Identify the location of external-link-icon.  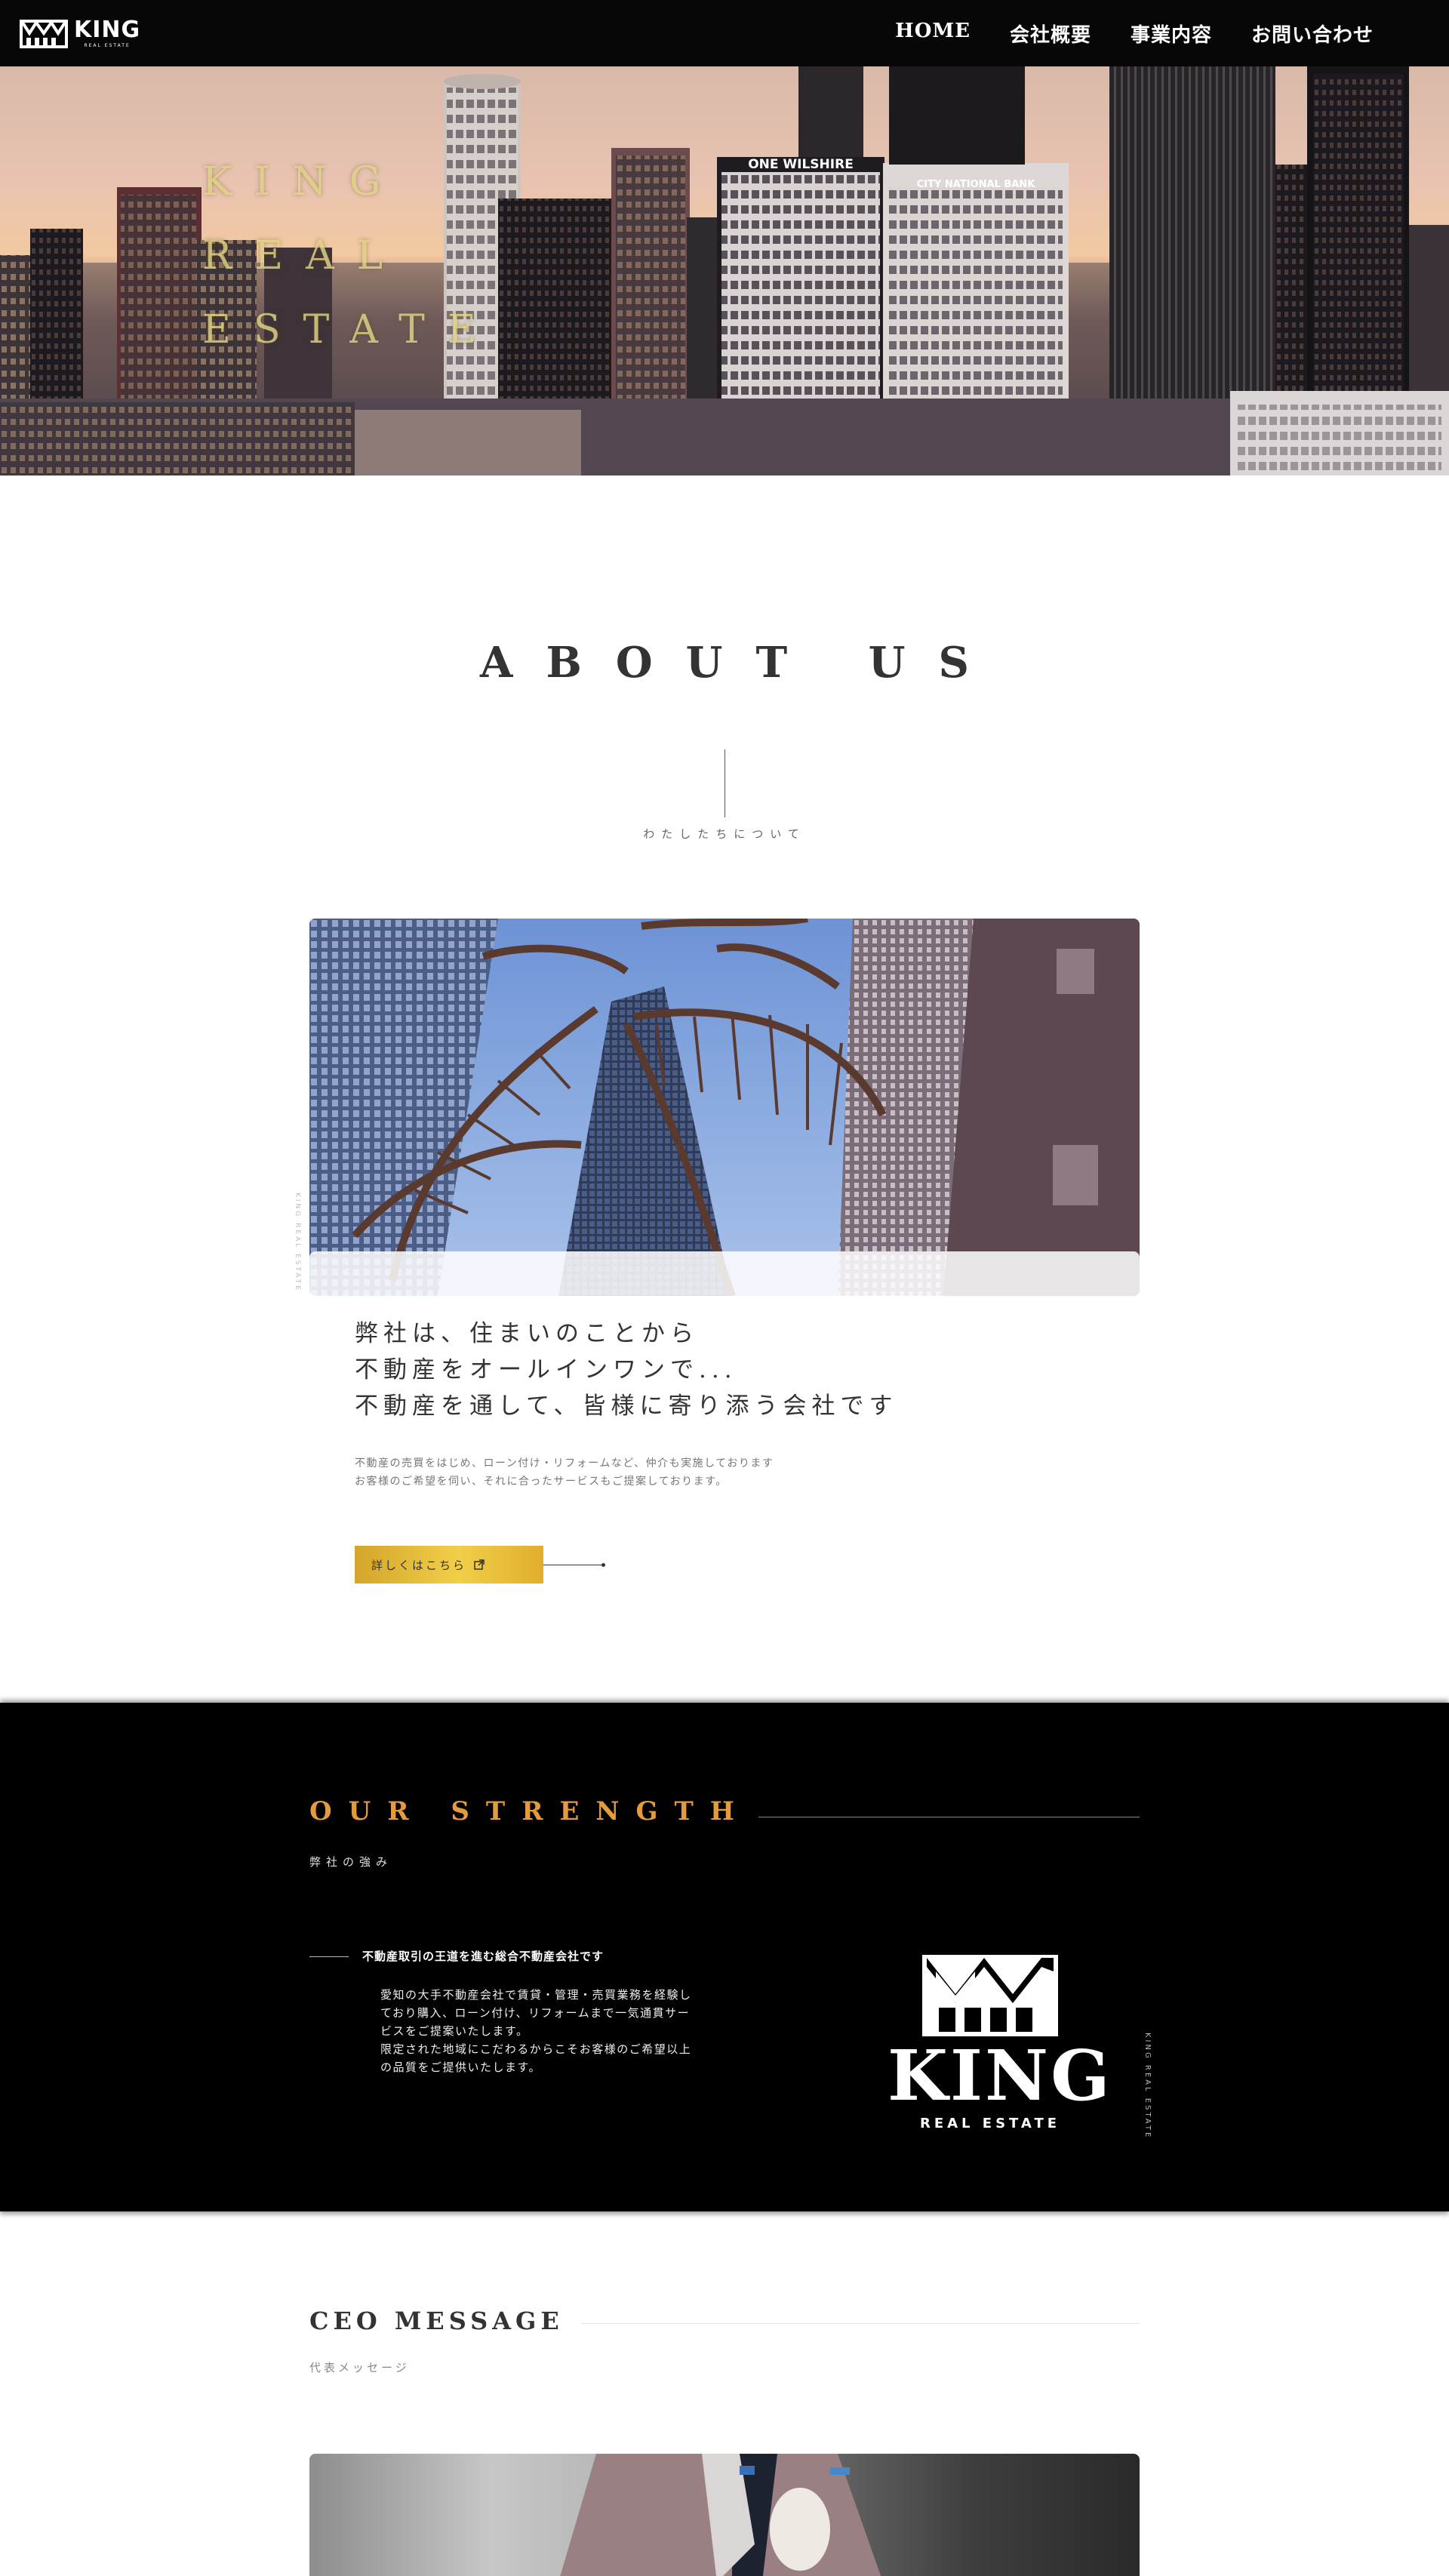
(479, 1564).